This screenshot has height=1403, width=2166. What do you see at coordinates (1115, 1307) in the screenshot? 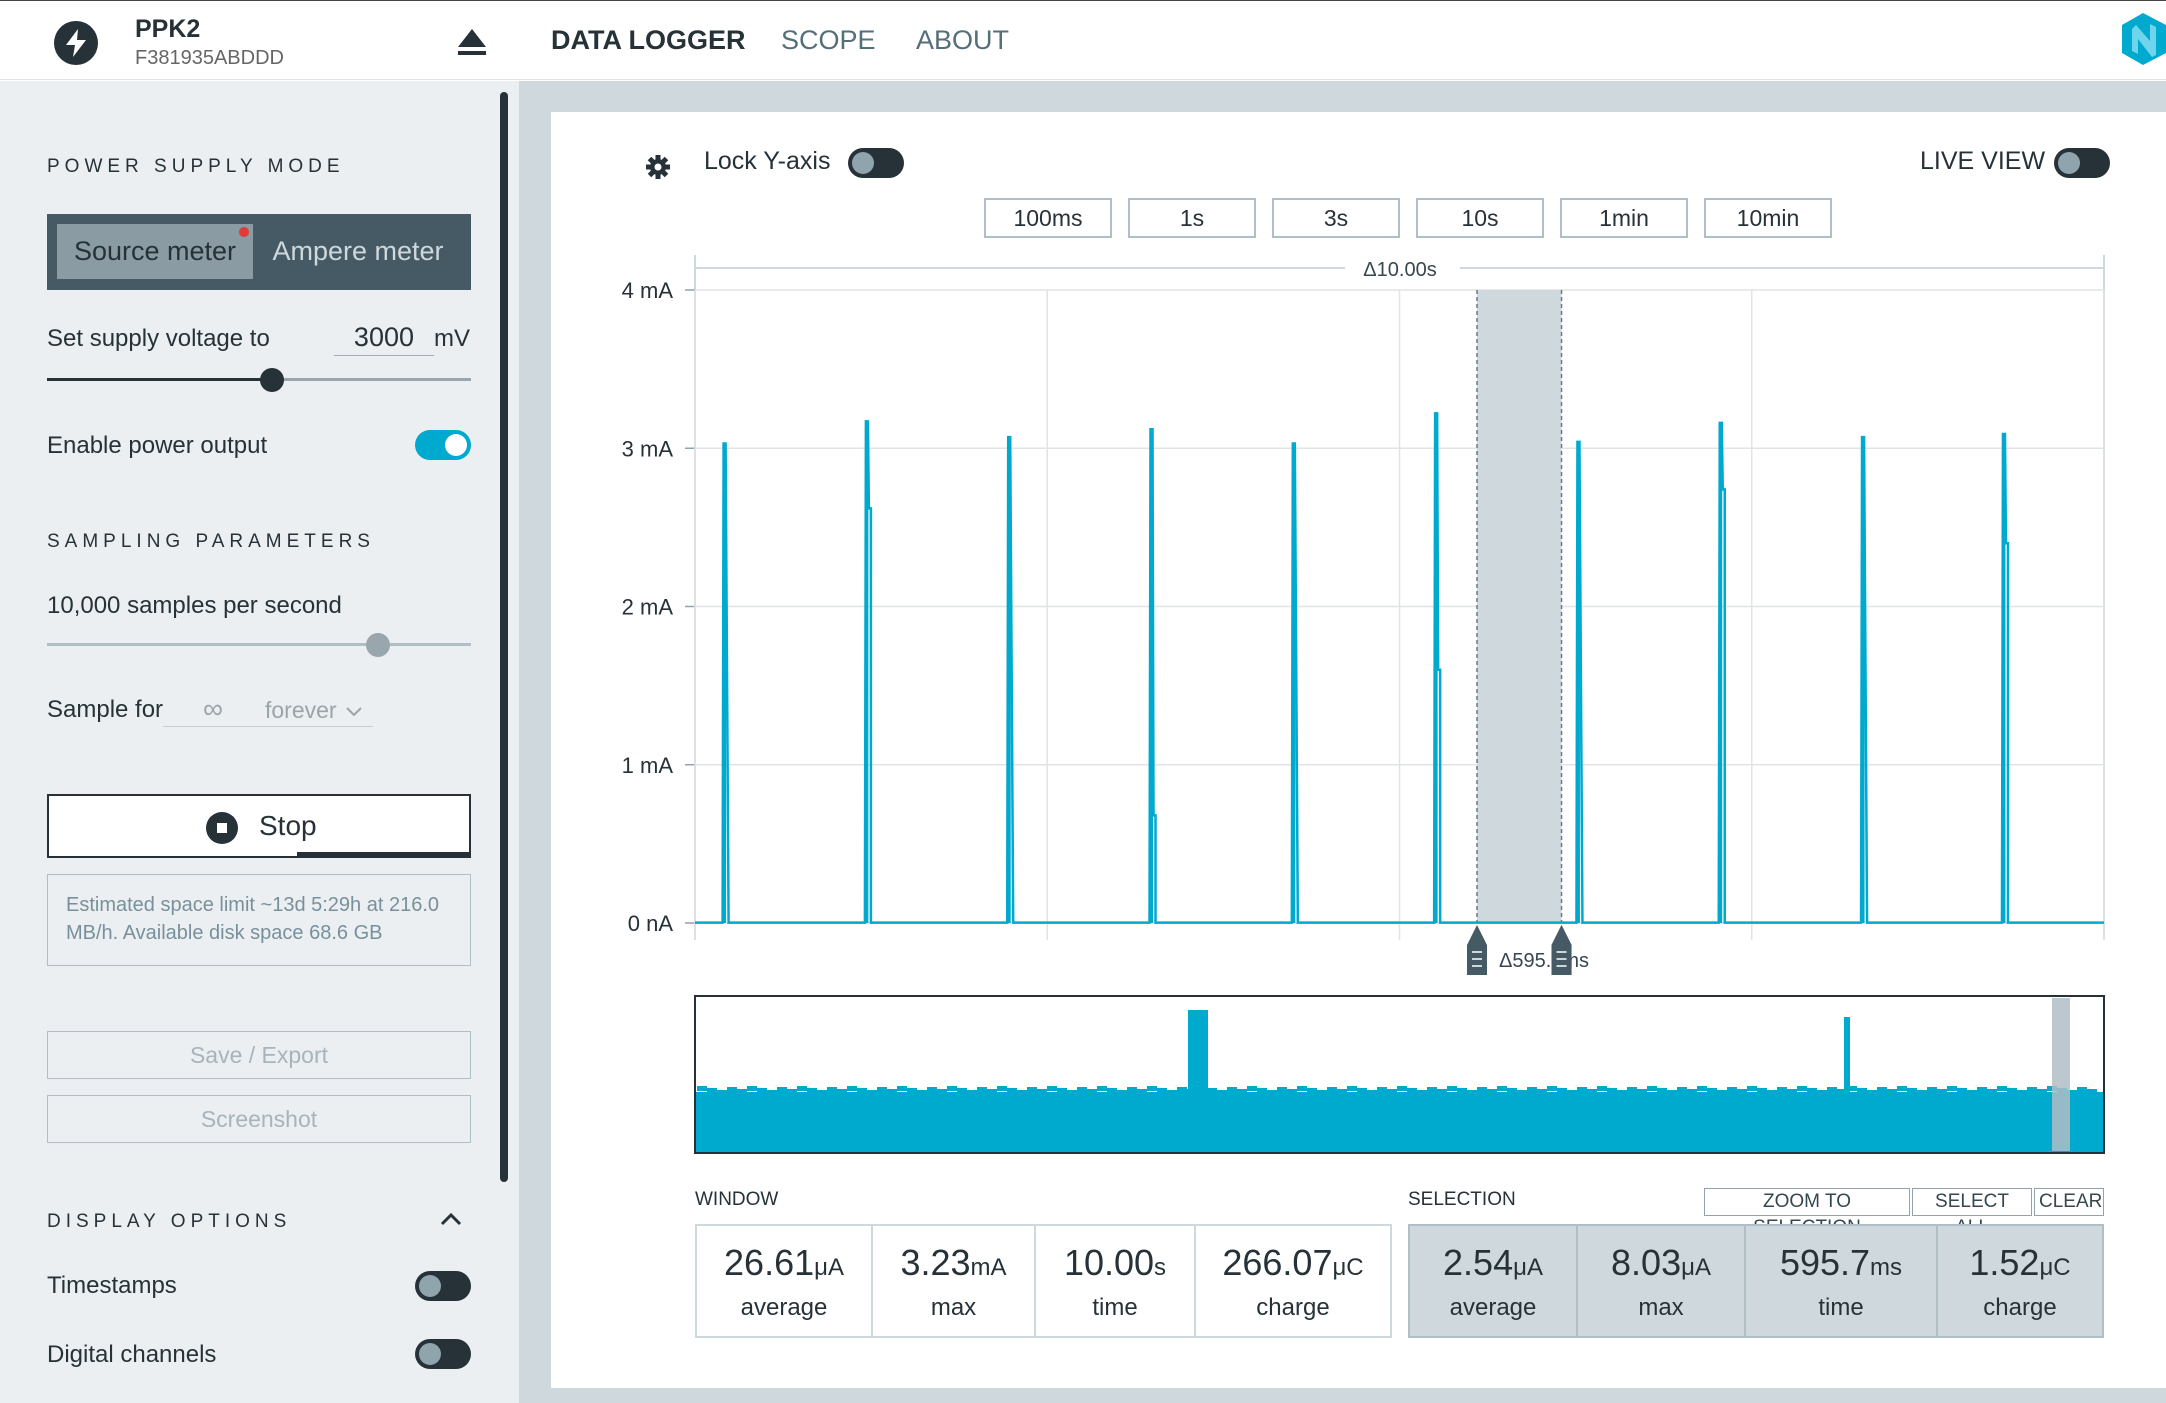
I see `stat-label: time` at bounding box center [1115, 1307].